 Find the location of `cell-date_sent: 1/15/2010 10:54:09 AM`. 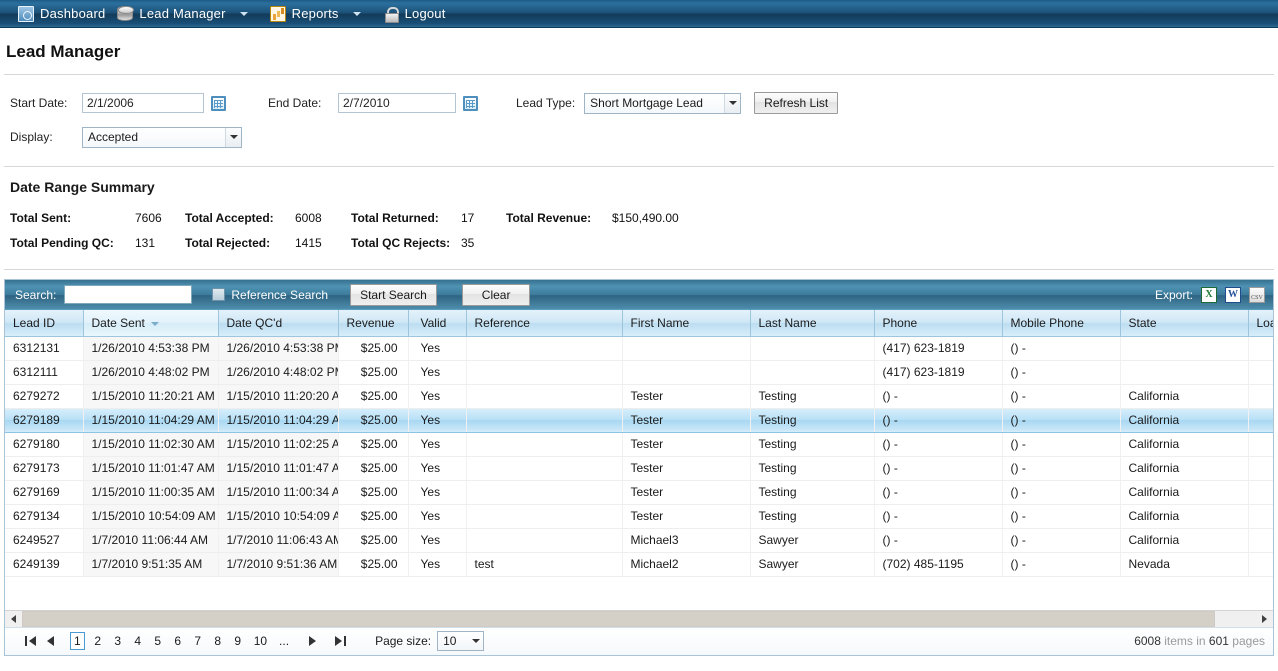

cell-date_sent: 1/15/2010 10:54:09 AM is located at coordinates (151, 516).